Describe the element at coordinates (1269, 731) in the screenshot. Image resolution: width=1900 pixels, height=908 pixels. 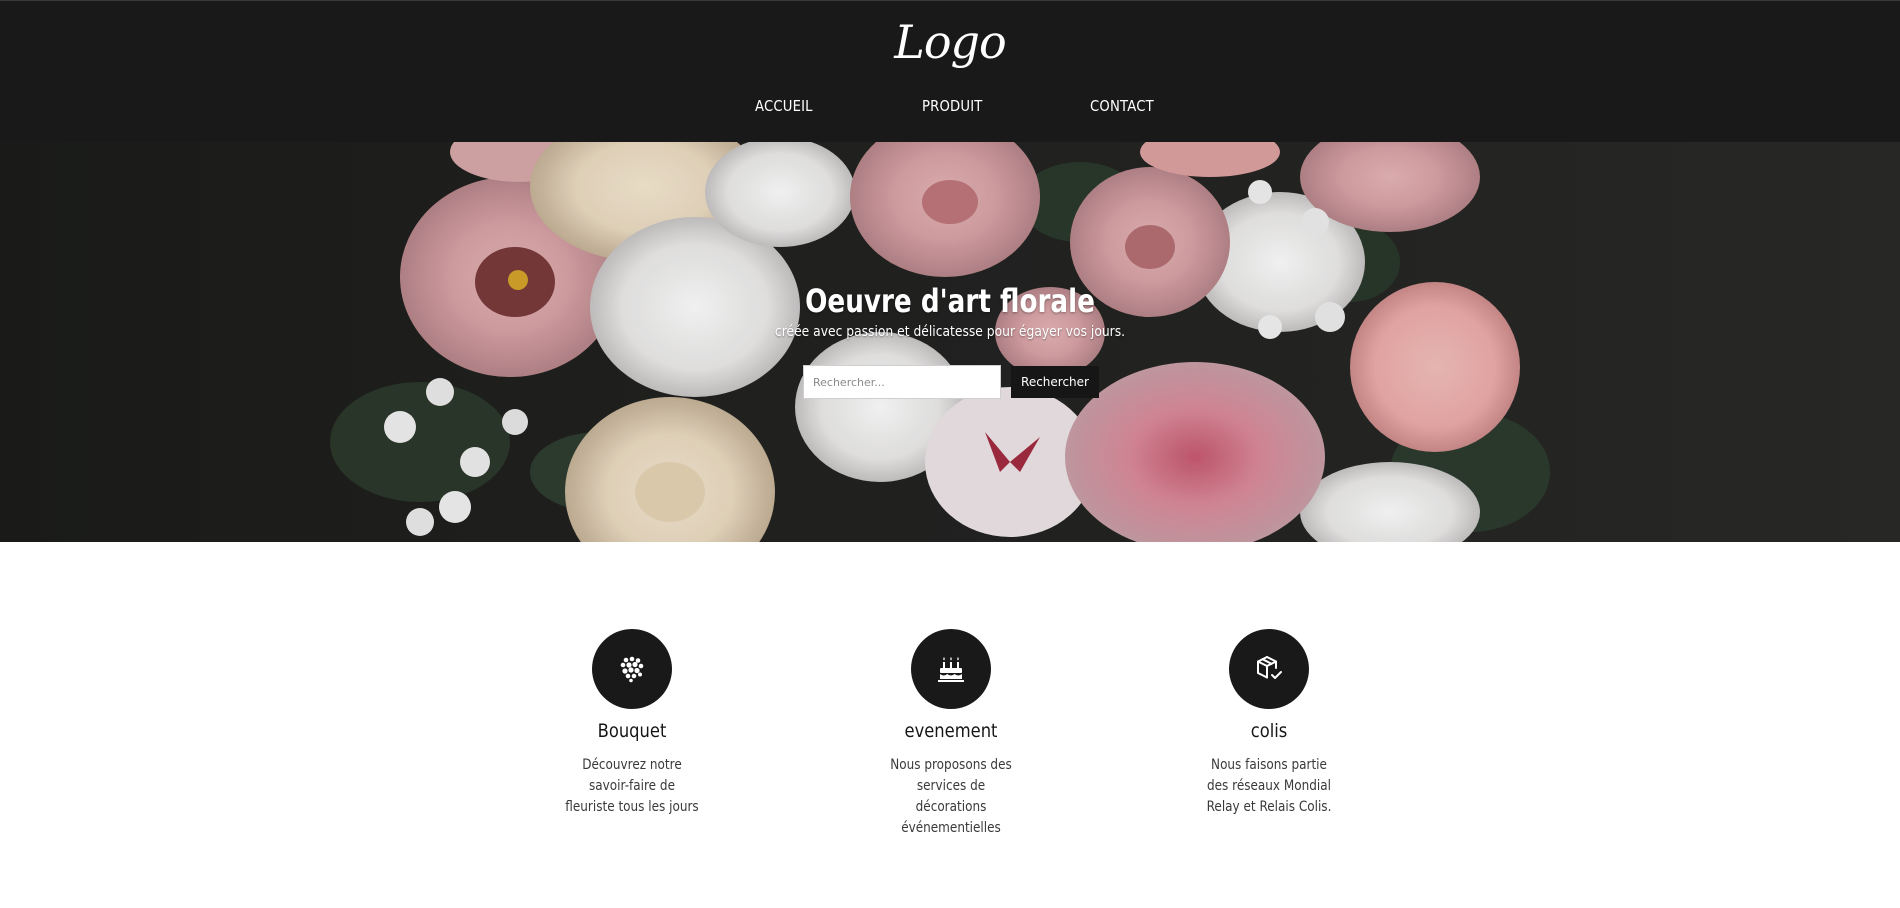
I see `feature-title: colis` at that location.